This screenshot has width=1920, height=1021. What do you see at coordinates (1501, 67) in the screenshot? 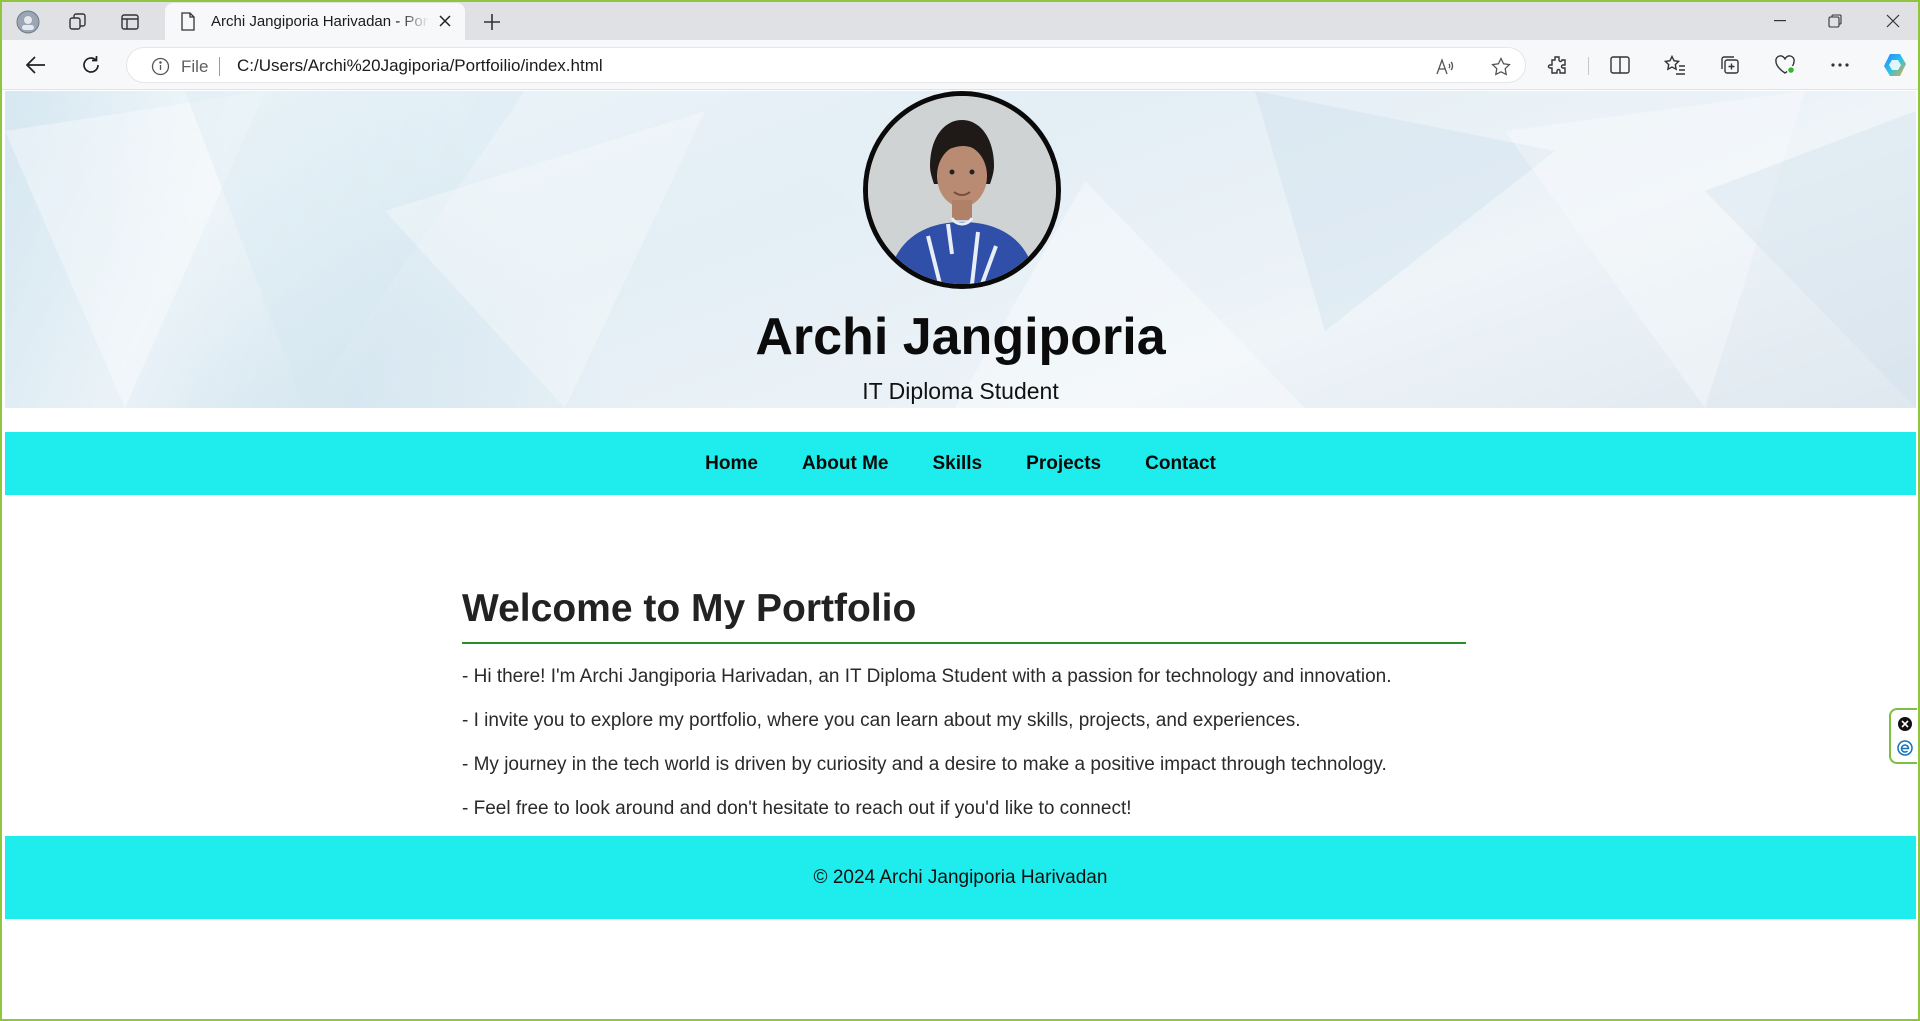
I see `favorite-star-icon` at bounding box center [1501, 67].